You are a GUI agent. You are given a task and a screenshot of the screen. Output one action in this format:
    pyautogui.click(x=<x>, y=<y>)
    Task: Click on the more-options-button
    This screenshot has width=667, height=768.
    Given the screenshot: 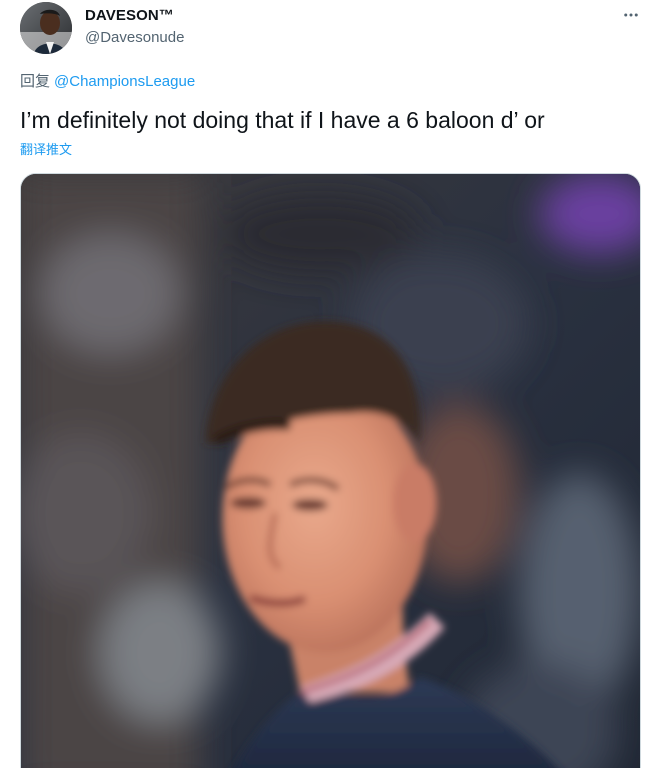 What is the action you would take?
    pyautogui.click(x=631, y=15)
    